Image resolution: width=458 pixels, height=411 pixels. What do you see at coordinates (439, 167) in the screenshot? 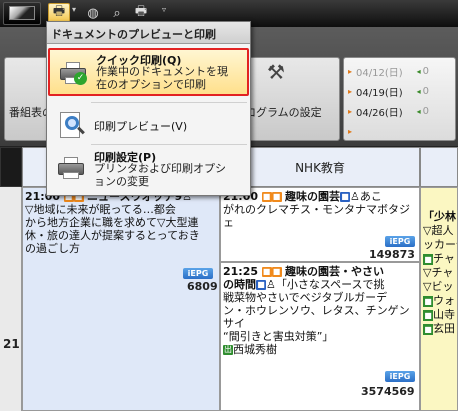
I see `channel-header-c` at bounding box center [439, 167].